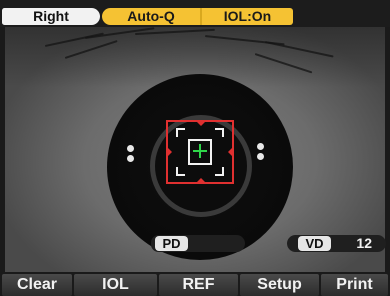 The width and height of the screenshot is (390, 296). What do you see at coordinates (151, 16) in the screenshot?
I see `auto-q-mode-tab: Auto-Q` at bounding box center [151, 16].